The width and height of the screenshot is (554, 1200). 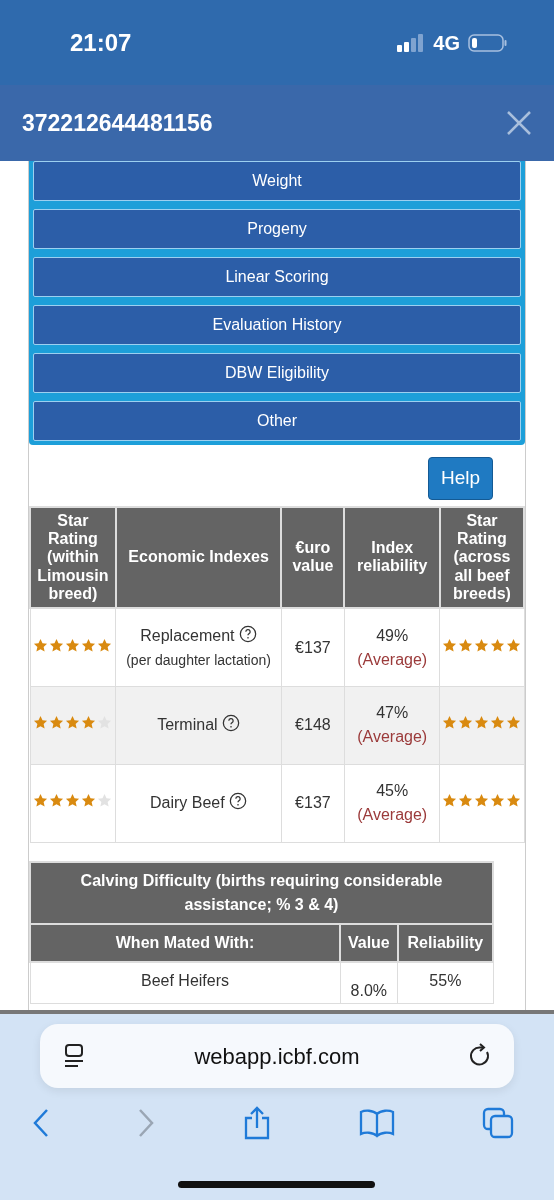 What do you see at coordinates (313, 557) in the screenshot?
I see `column-header: €uro value` at bounding box center [313, 557].